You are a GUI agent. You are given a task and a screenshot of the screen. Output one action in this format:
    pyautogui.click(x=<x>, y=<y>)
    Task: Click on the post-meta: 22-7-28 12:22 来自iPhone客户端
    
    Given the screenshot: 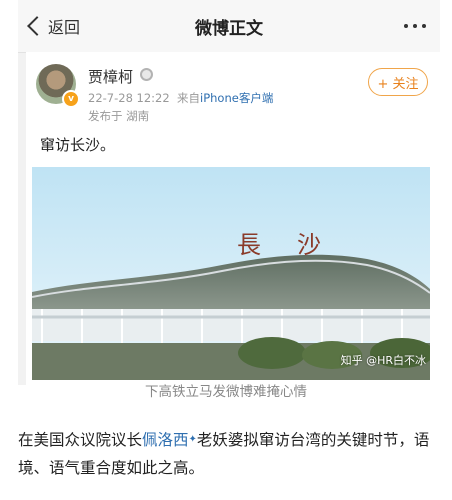 What is the action you would take?
    pyautogui.click(x=180, y=98)
    